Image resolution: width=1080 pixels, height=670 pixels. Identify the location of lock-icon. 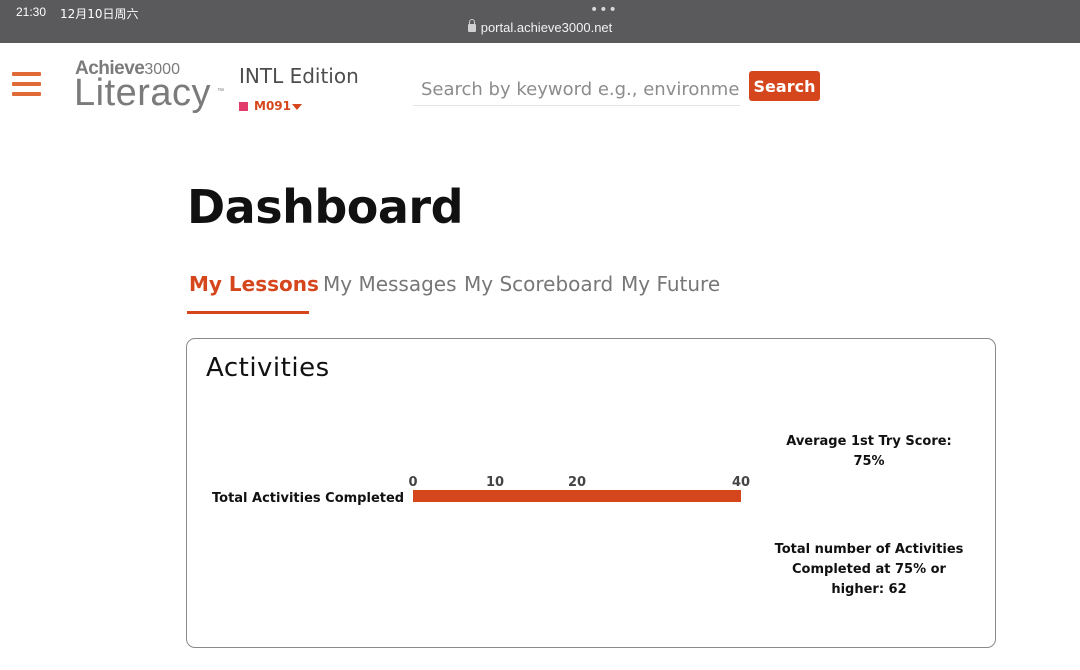
(471, 25).